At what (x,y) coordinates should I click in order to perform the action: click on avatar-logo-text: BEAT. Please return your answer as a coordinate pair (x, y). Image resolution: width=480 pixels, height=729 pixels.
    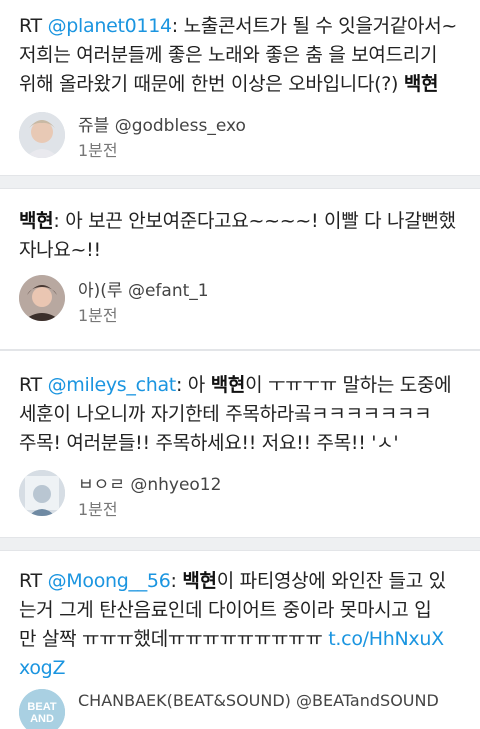
    Looking at the image, I should click on (41, 707).